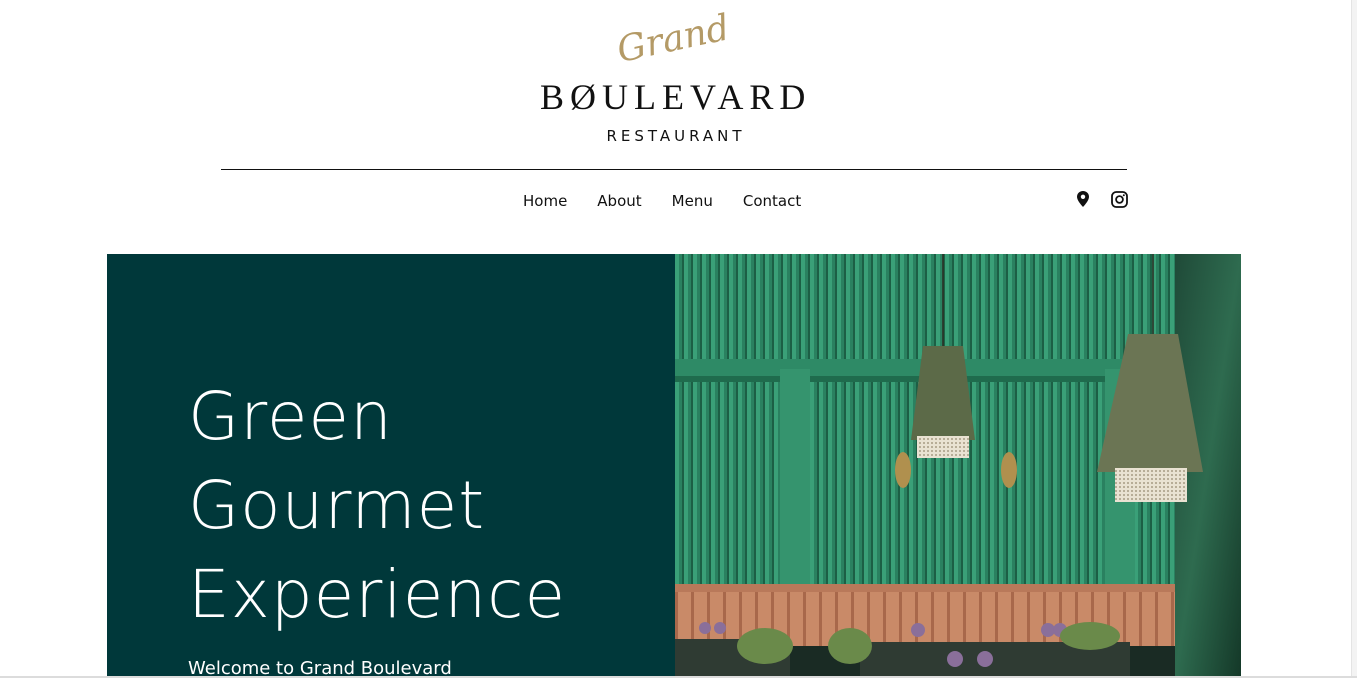 This screenshot has height=678, width=1357. What do you see at coordinates (545, 202) in the screenshot?
I see `nav-item-home: Home` at bounding box center [545, 202].